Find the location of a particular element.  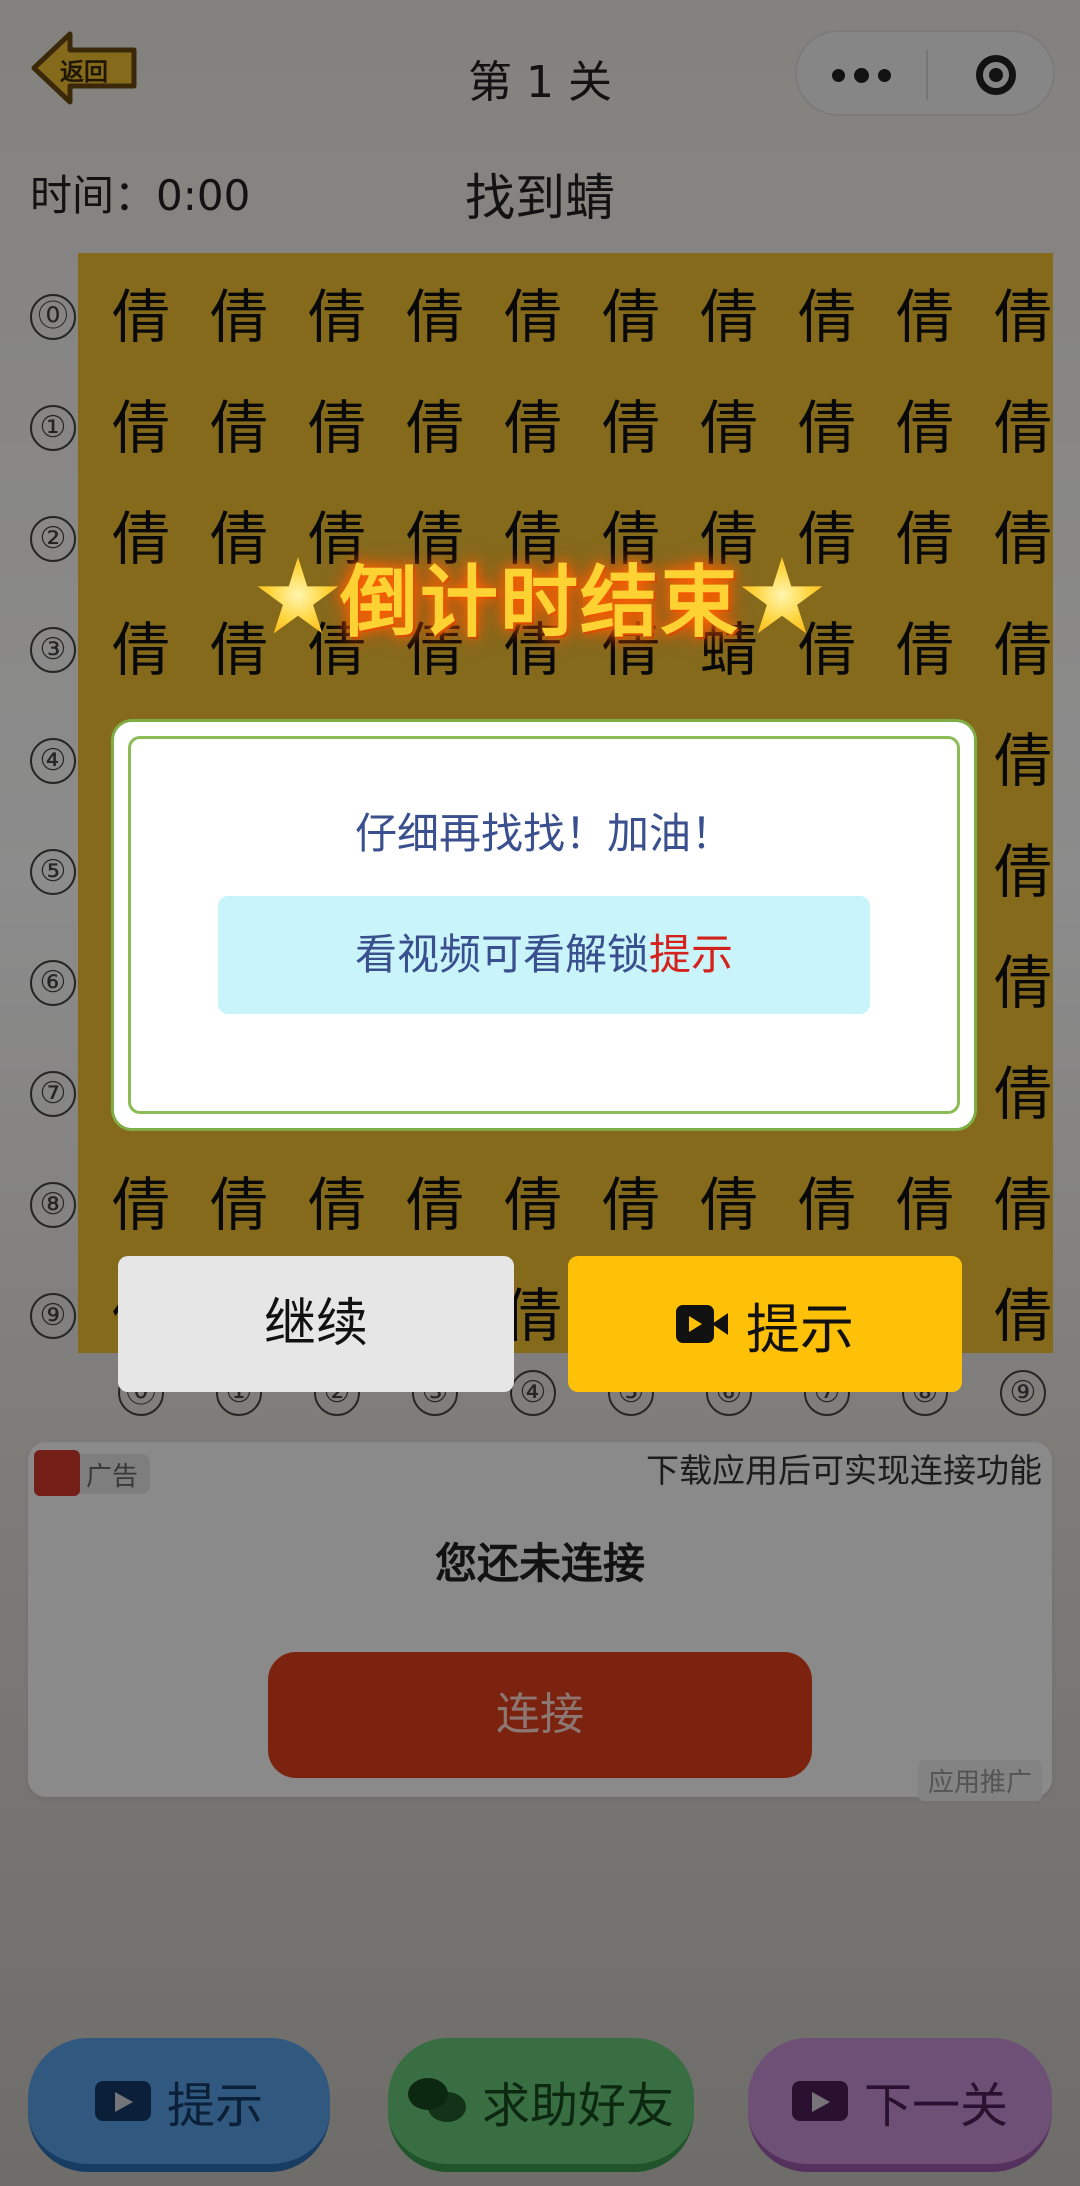

countdown-ended-title: 倒计时结束 is located at coordinates (540, 596).